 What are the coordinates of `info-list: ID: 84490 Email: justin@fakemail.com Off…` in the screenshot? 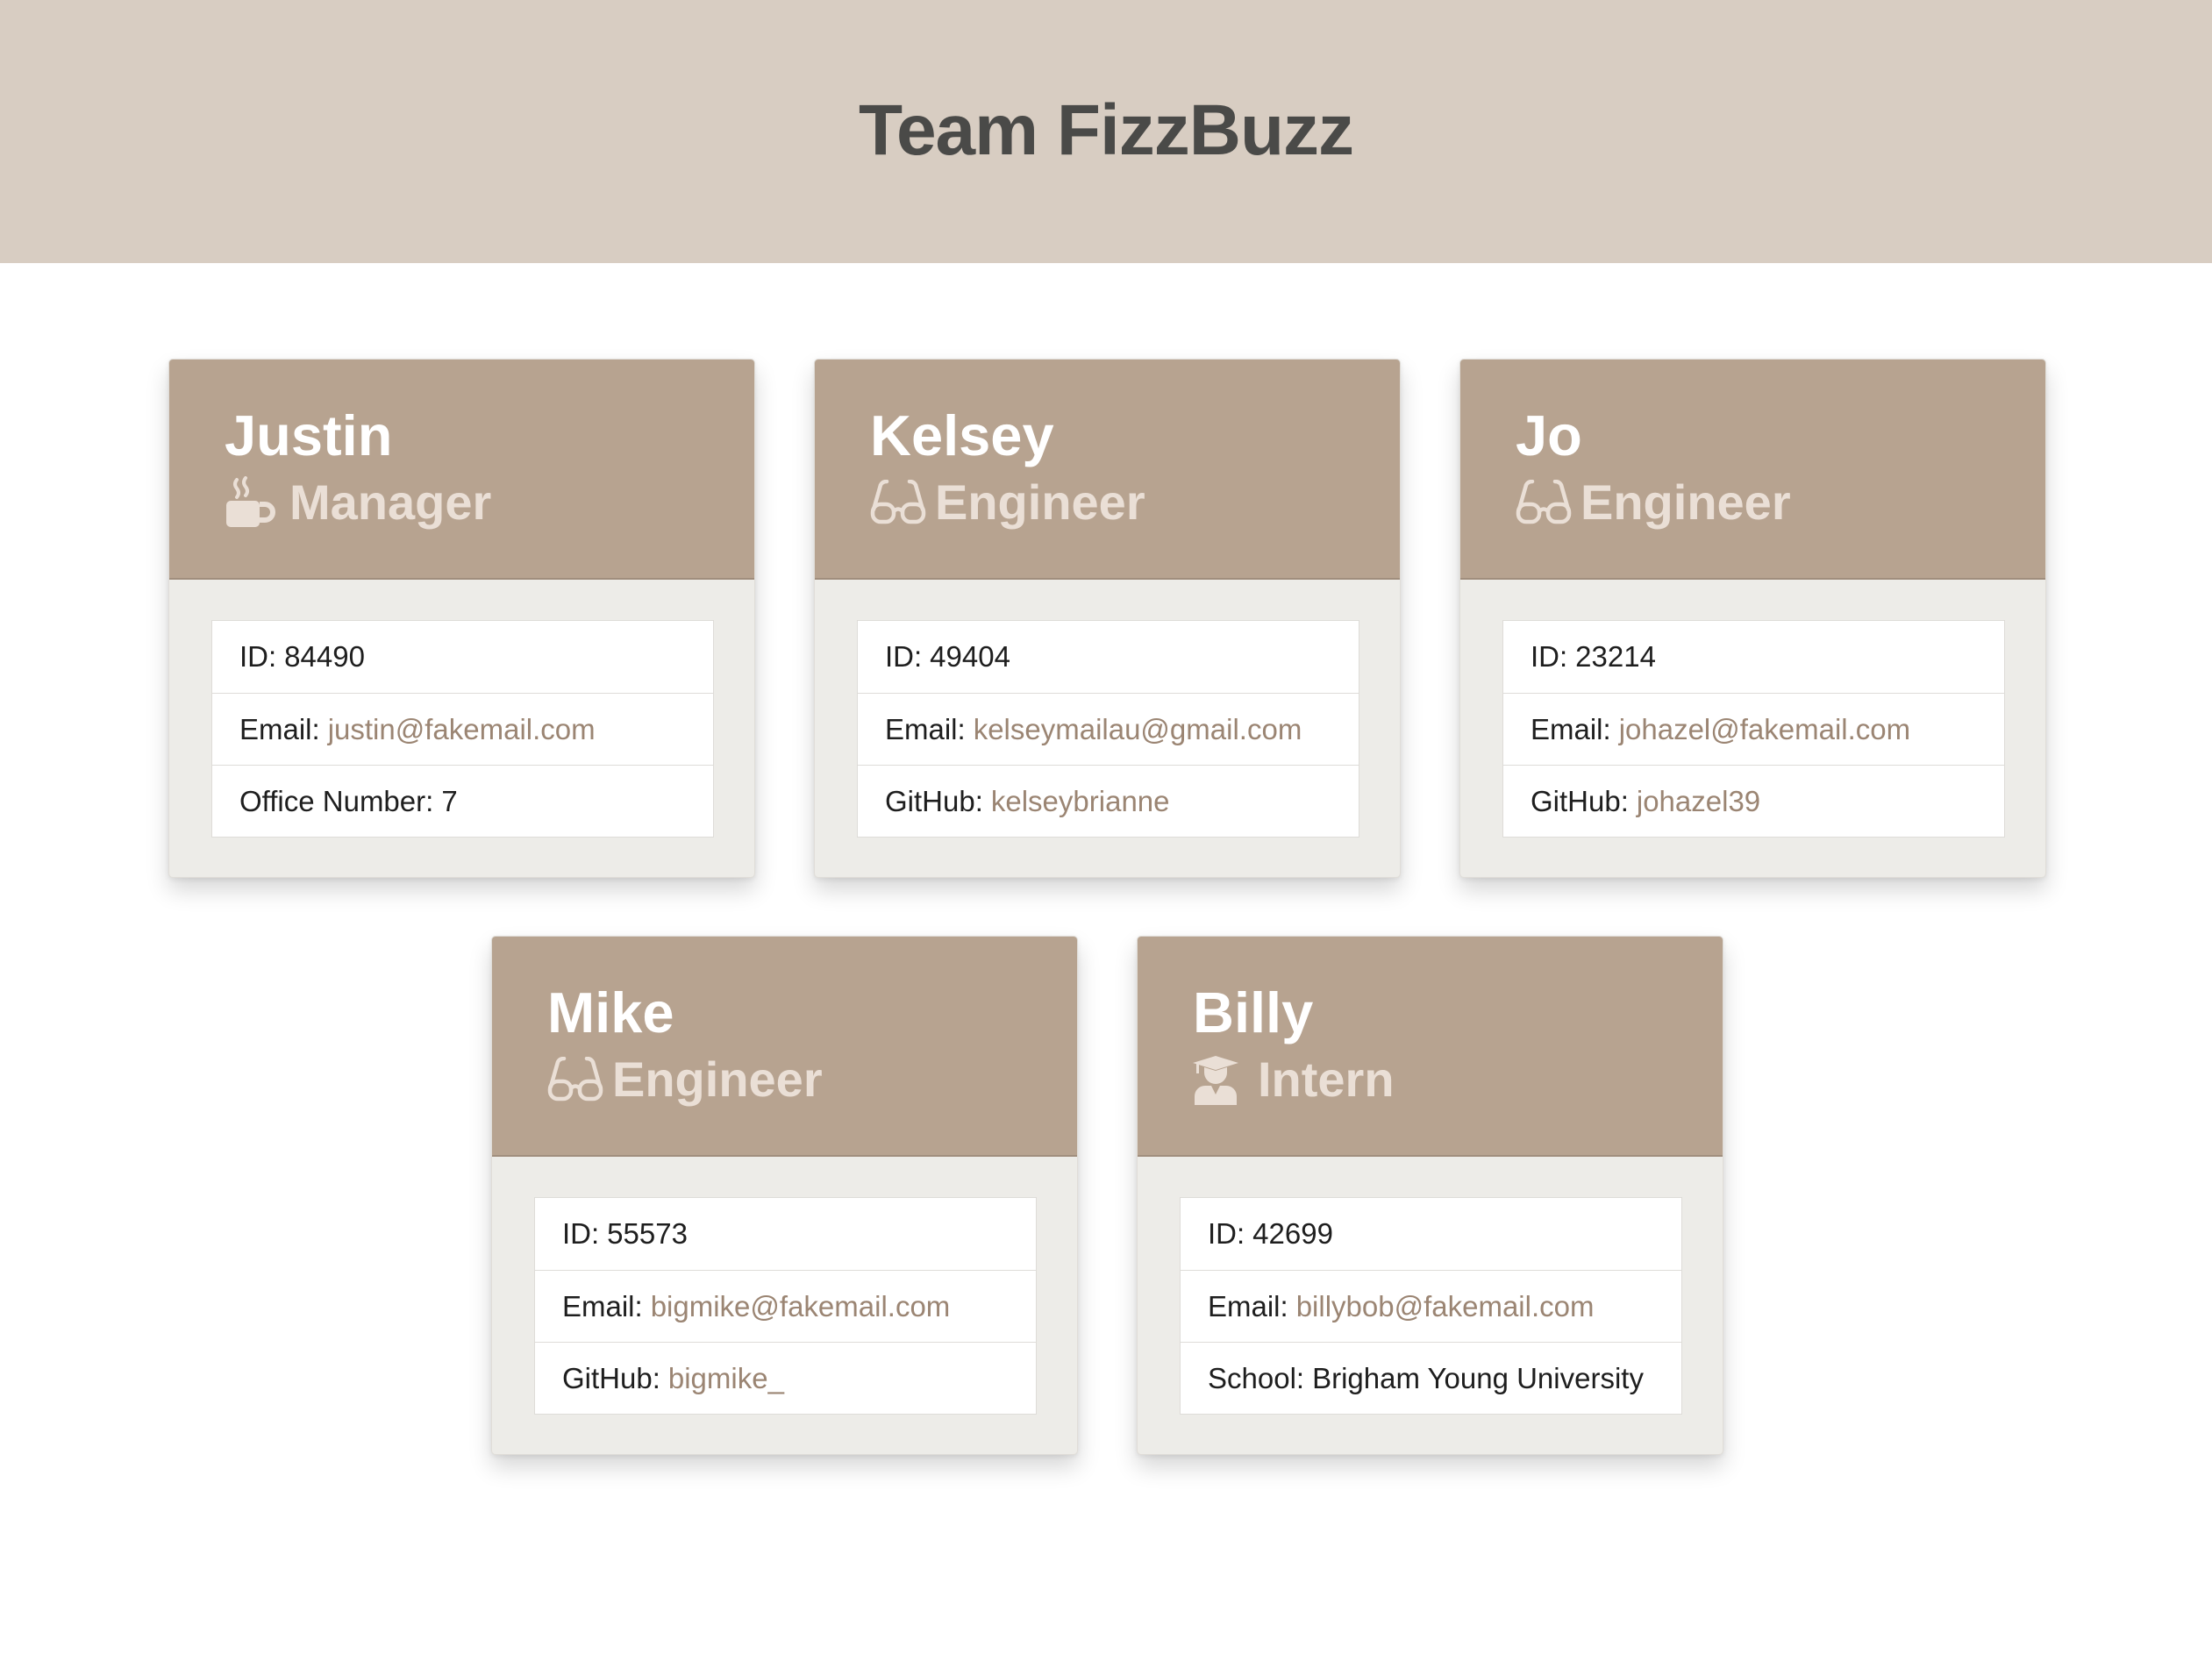 It's located at (462, 729).